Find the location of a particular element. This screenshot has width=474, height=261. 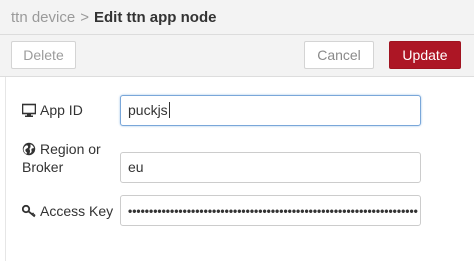

access-key-label-text: Access Key is located at coordinates (77, 211).